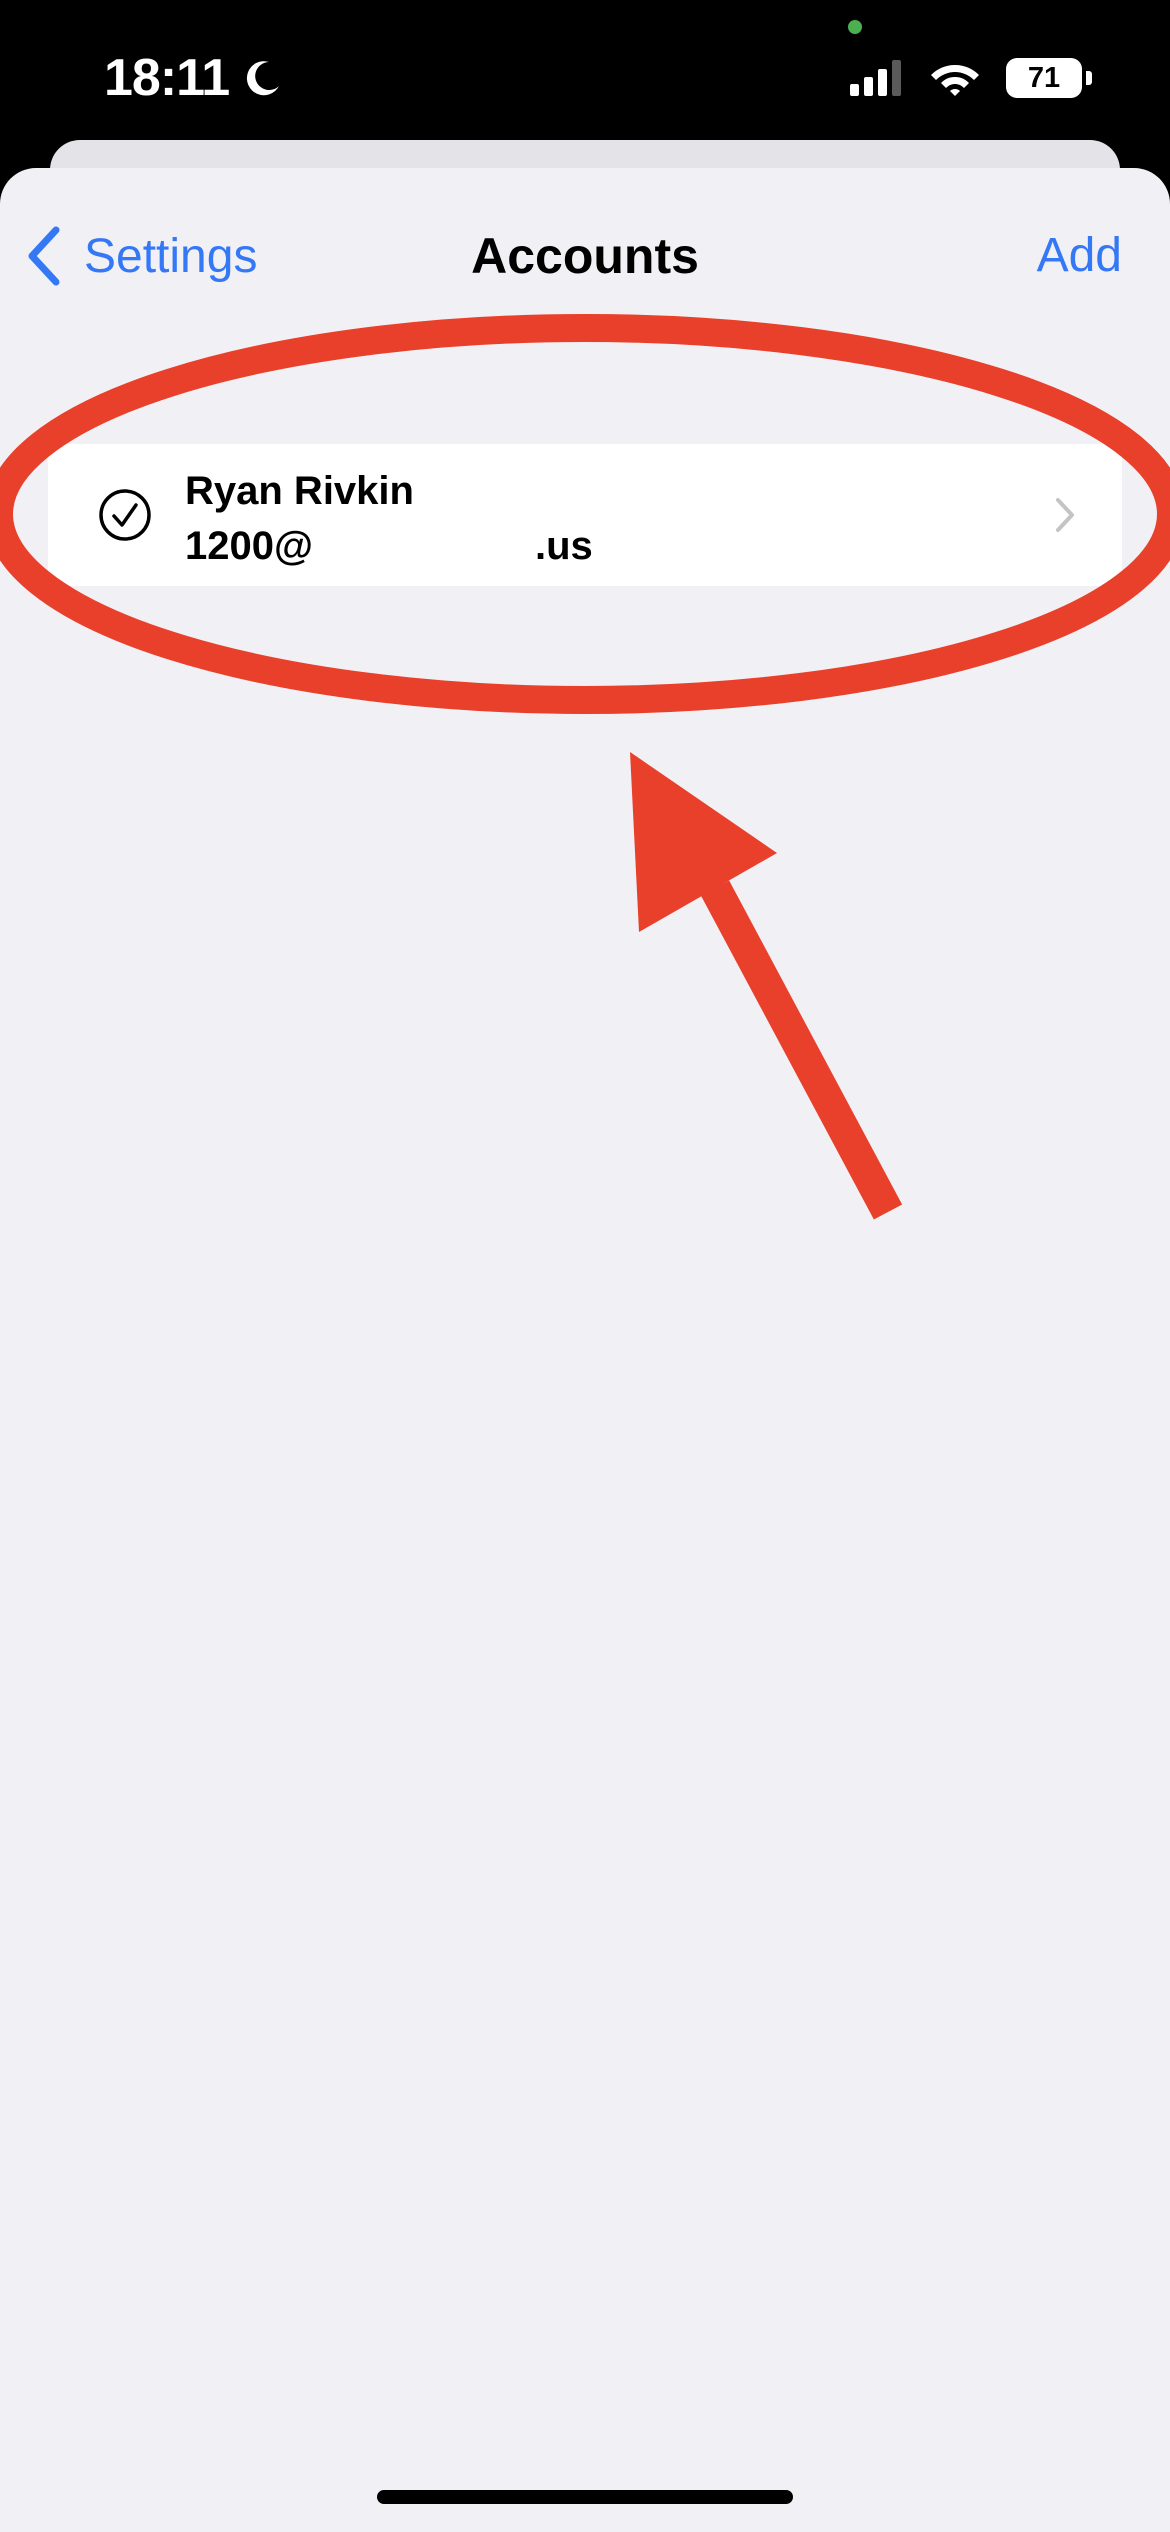 The height and width of the screenshot is (2532, 1170). Describe the element at coordinates (1044, 78) in the screenshot. I see `battery-level: 71` at that location.